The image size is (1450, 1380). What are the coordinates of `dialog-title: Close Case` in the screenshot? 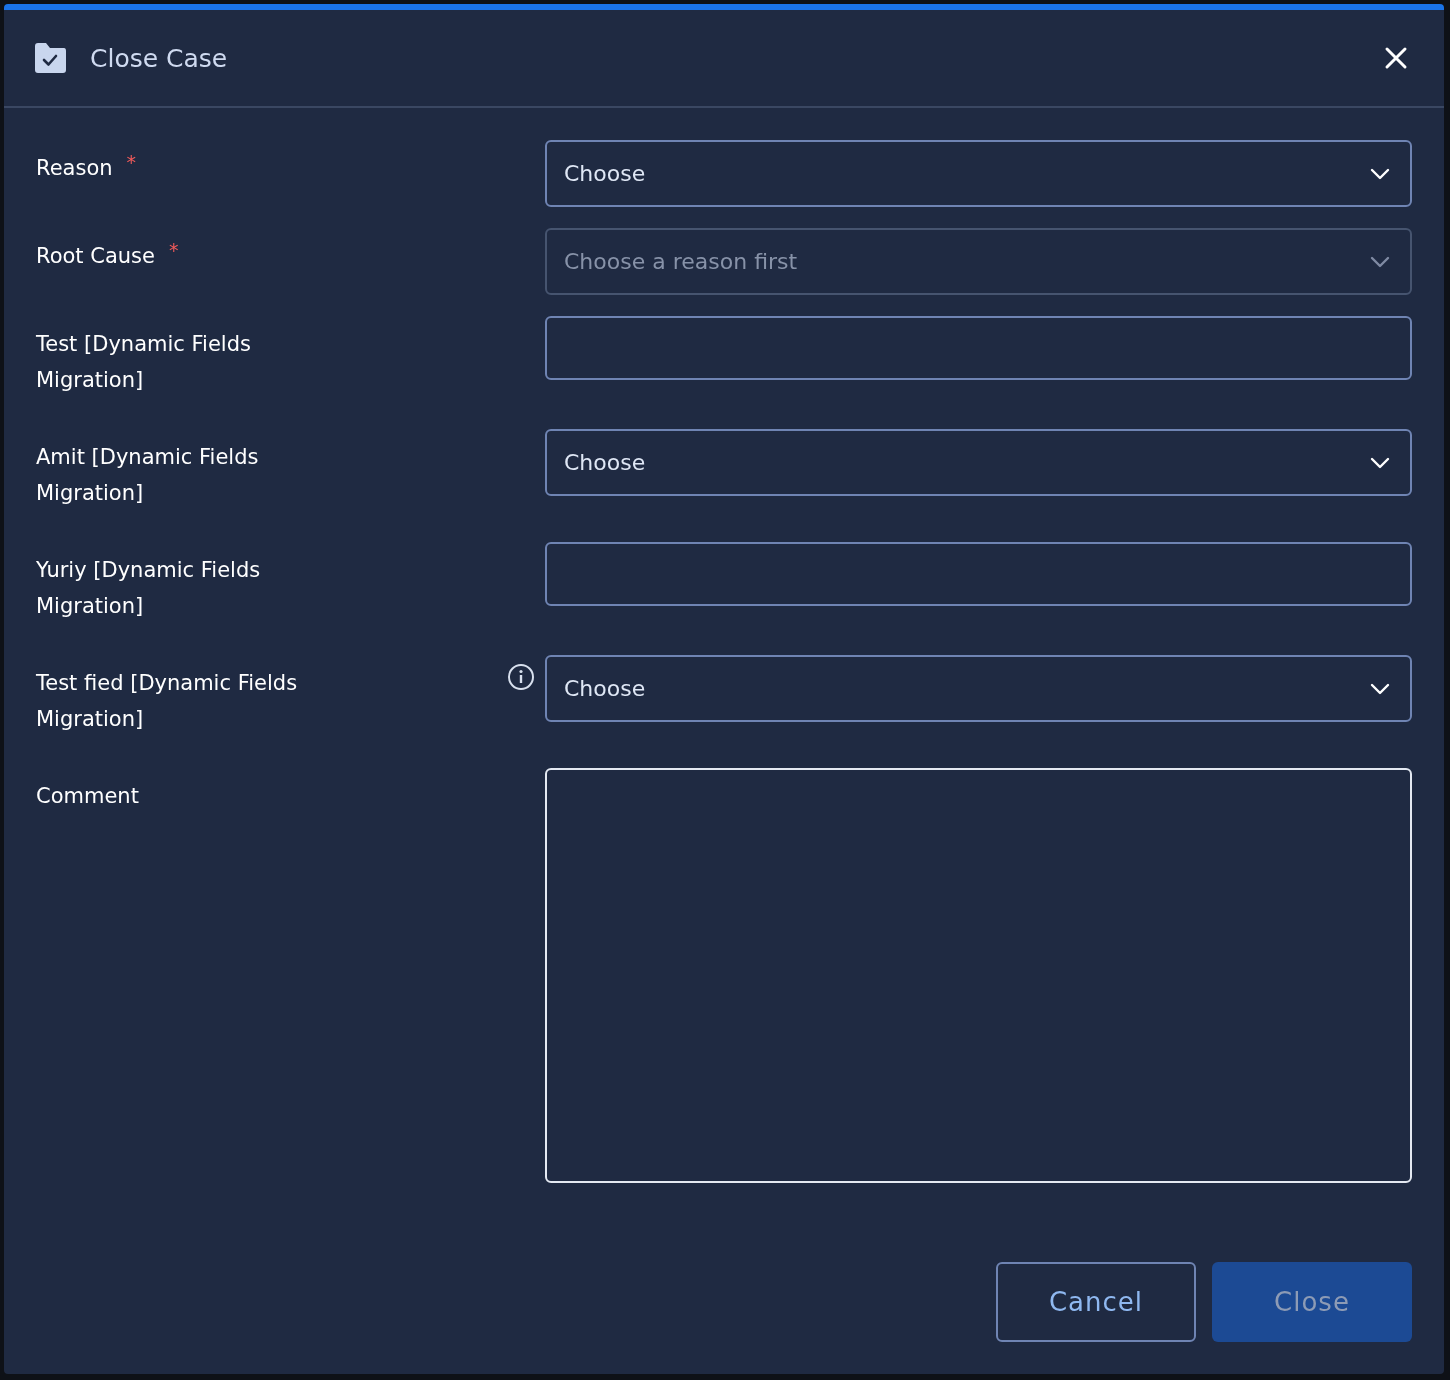 It's located at (159, 58).